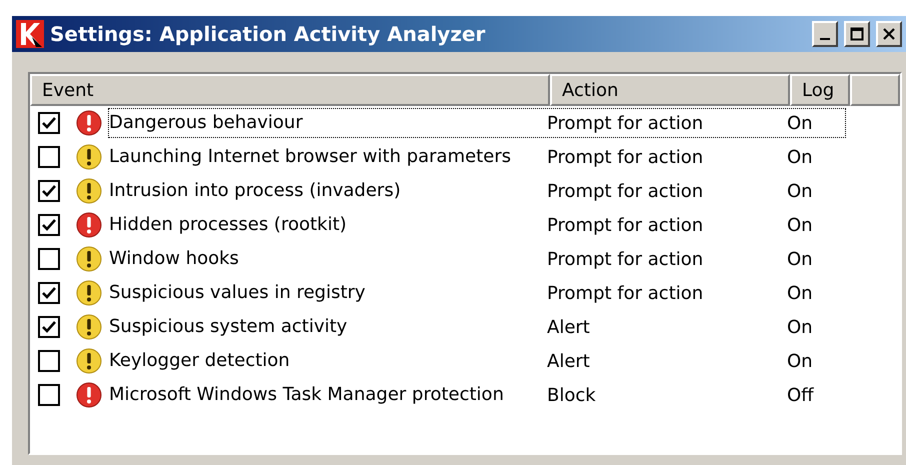 This screenshot has height=465, width=906. Describe the element at coordinates (477, 225) in the screenshot. I see `list-row: Hidden processes (rootkit) Prompt for action On` at that location.